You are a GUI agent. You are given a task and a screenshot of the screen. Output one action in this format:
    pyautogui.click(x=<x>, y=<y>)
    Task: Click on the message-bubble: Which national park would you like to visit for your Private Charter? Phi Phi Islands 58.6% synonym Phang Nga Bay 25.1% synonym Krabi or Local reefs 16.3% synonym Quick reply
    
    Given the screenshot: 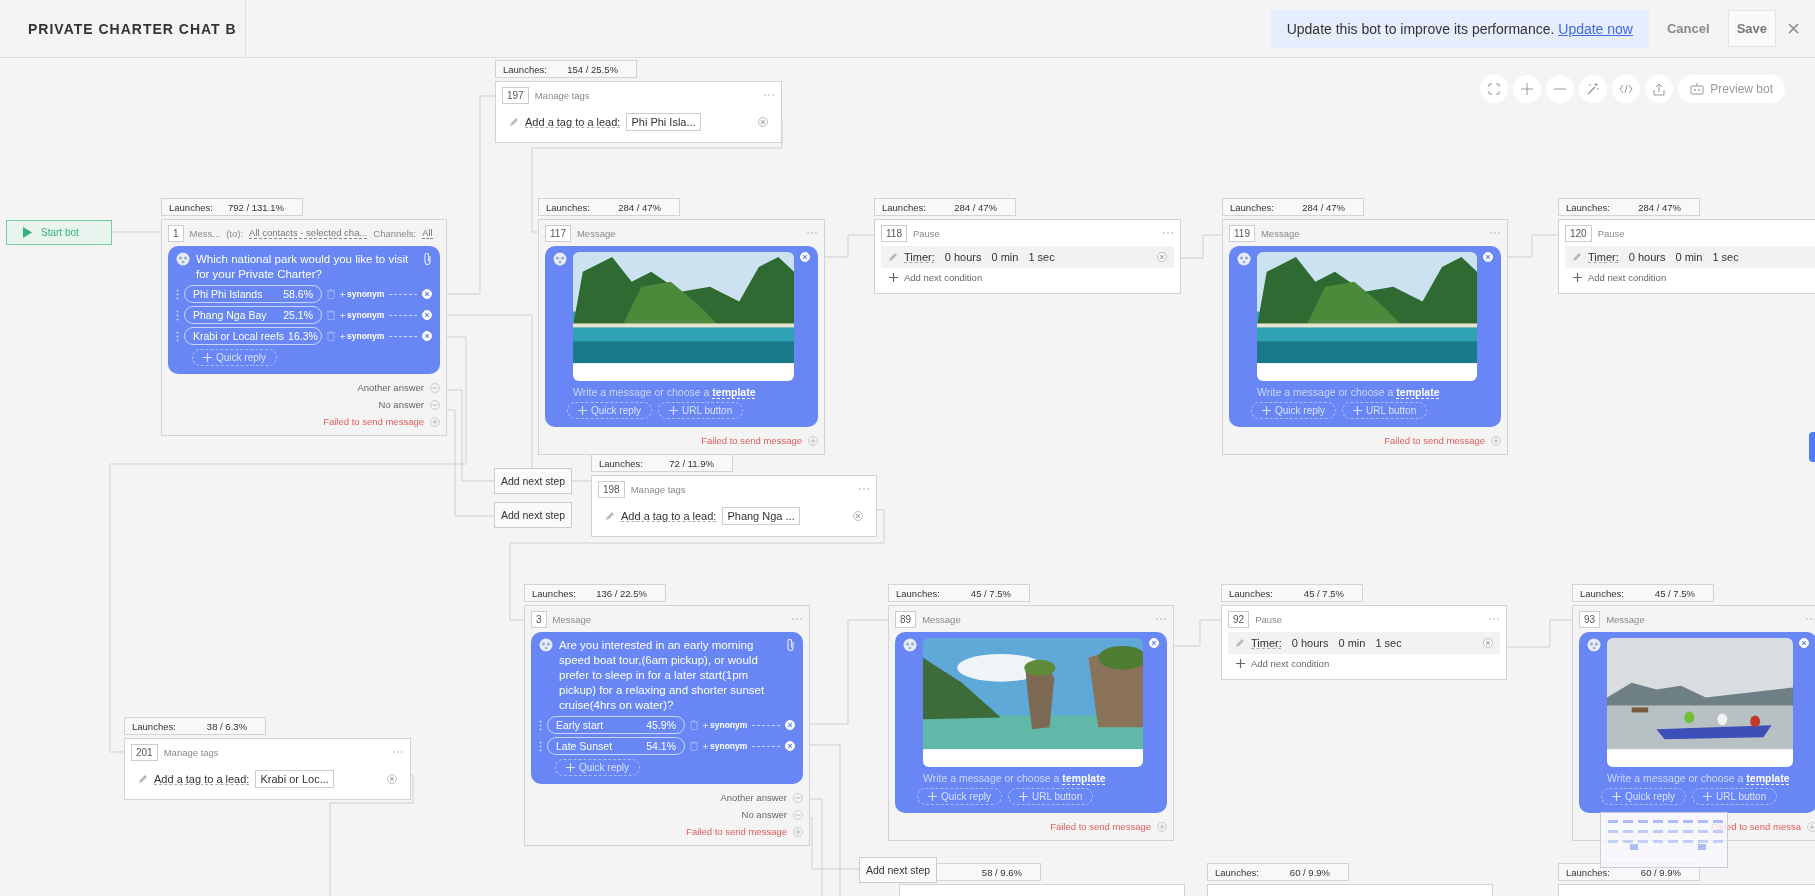 What is the action you would take?
    pyautogui.click(x=304, y=310)
    